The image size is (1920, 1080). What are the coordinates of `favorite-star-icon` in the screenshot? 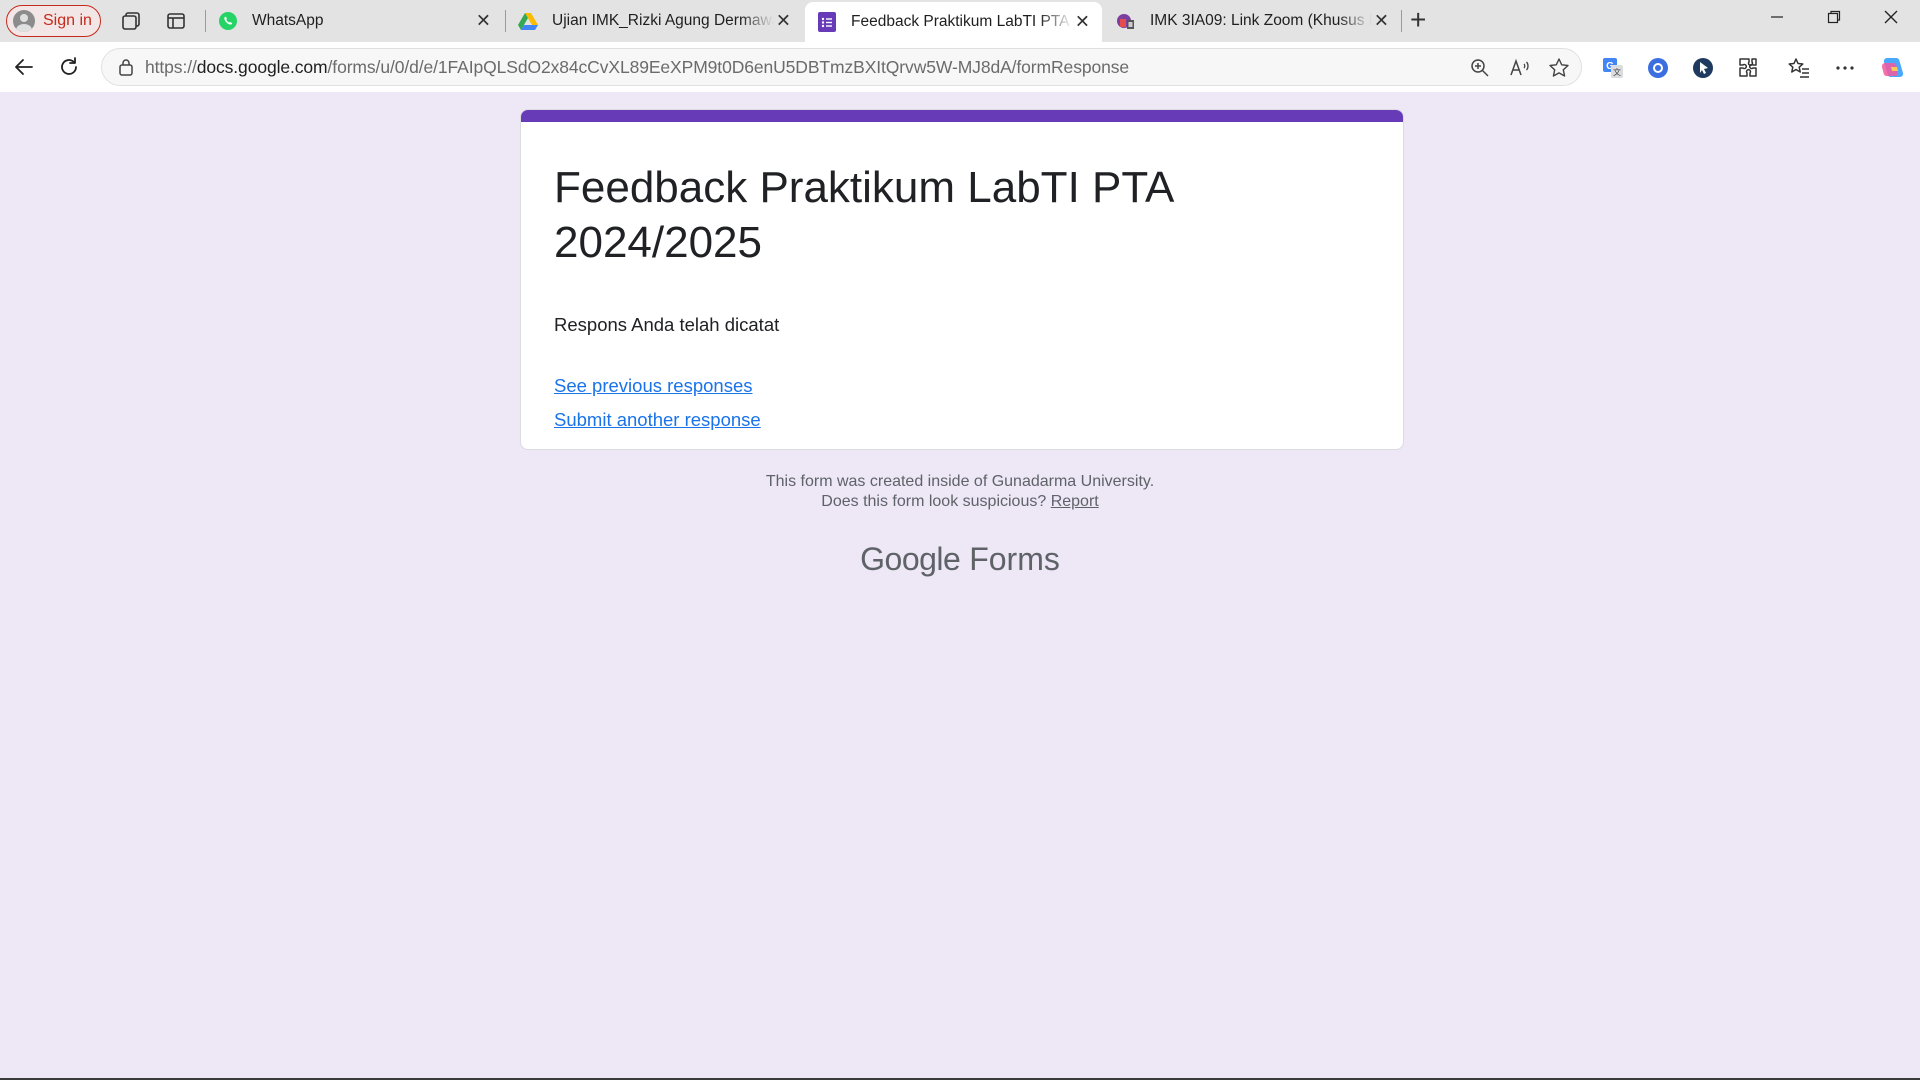 It's located at (1559, 68).